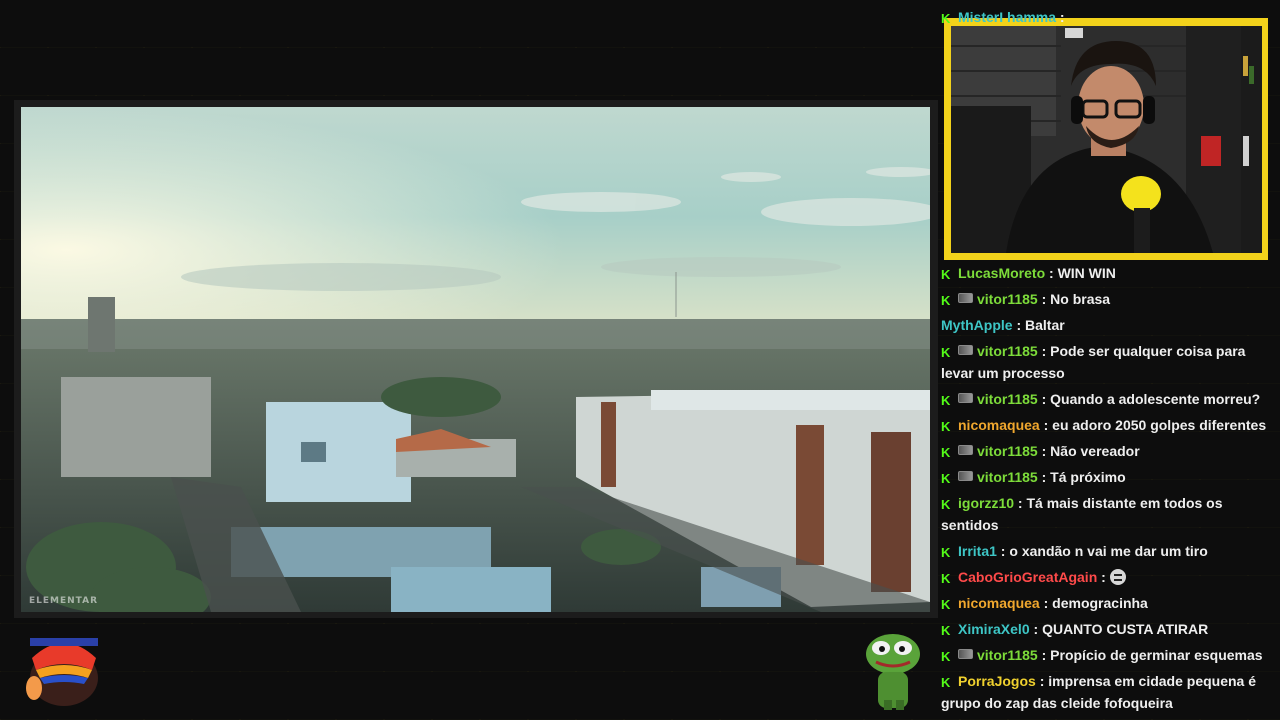 The height and width of the screenshot is (720, 1280). What do you see at coordinates (1088, 477) in the screenshot?
I see `chat-message-text: Tá próximo` at bounding box center [1088, 477].